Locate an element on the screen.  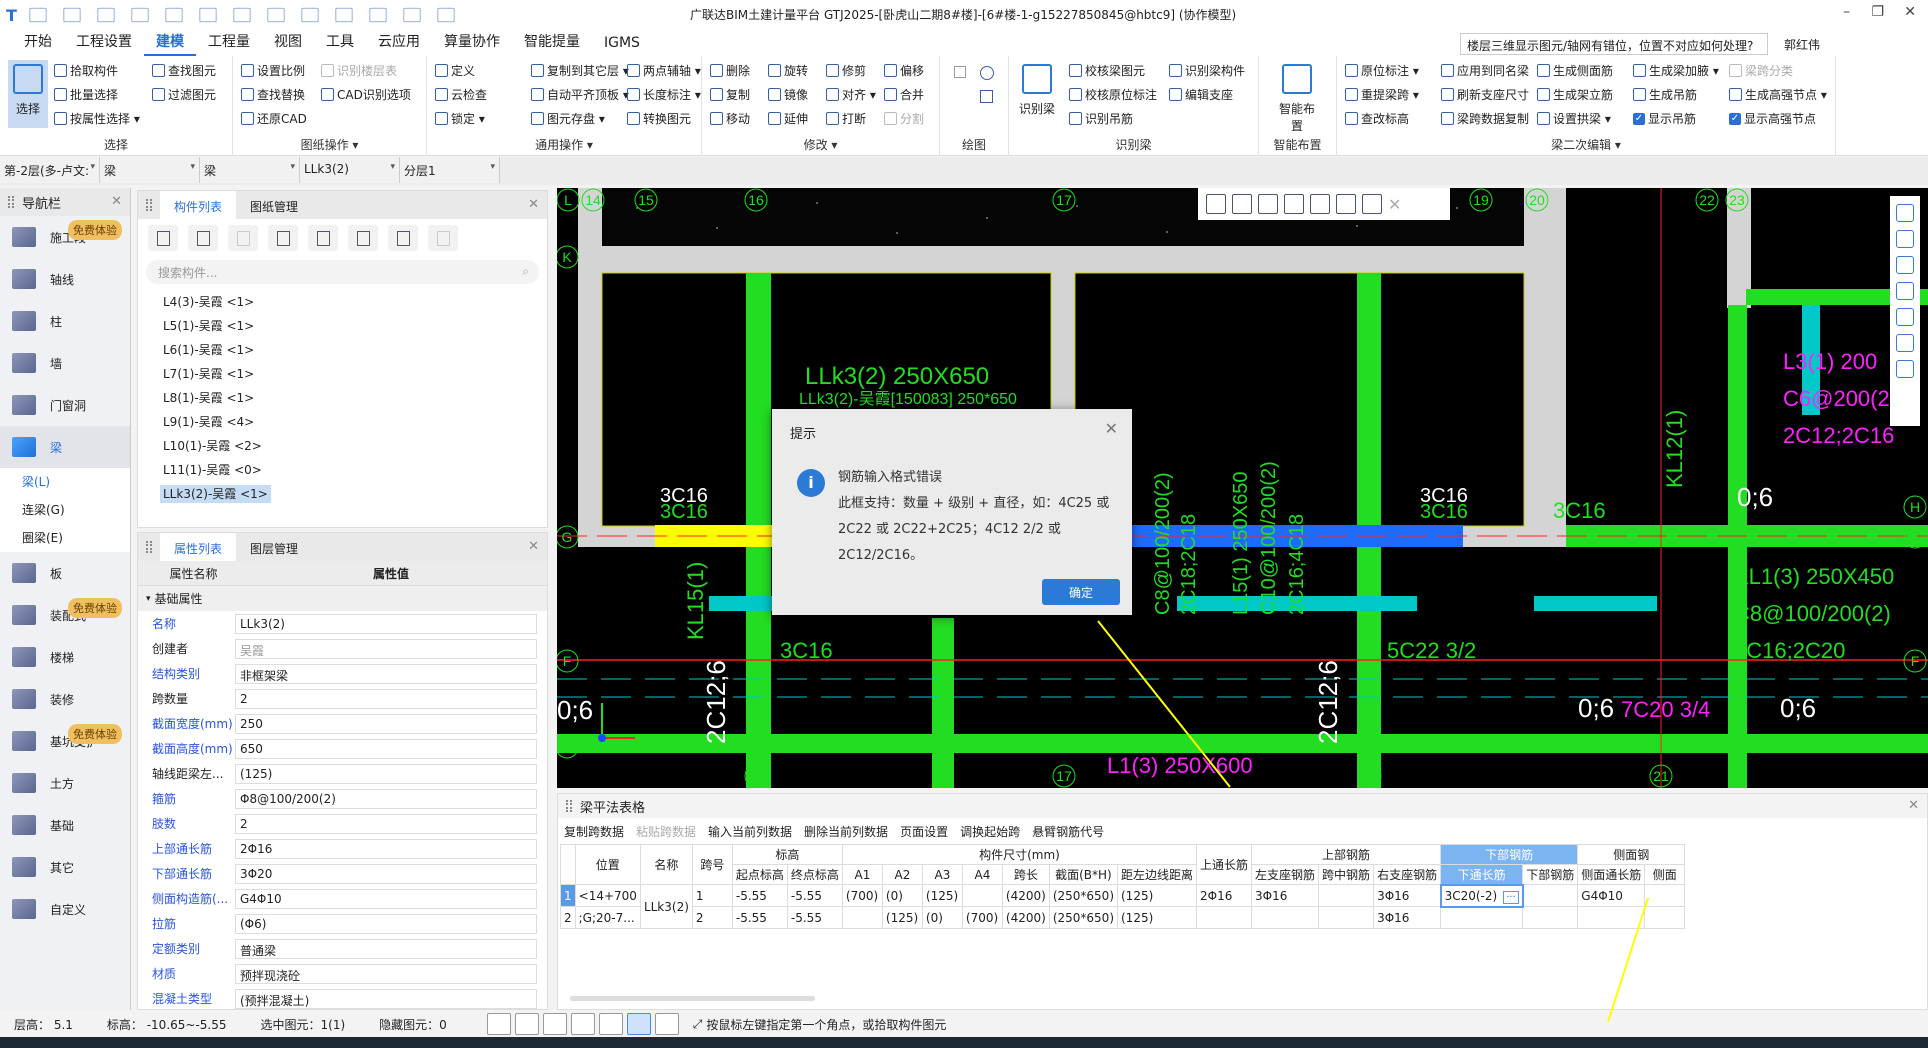
ribbon-item: 查找图元 is located at coordinates (184, 70).